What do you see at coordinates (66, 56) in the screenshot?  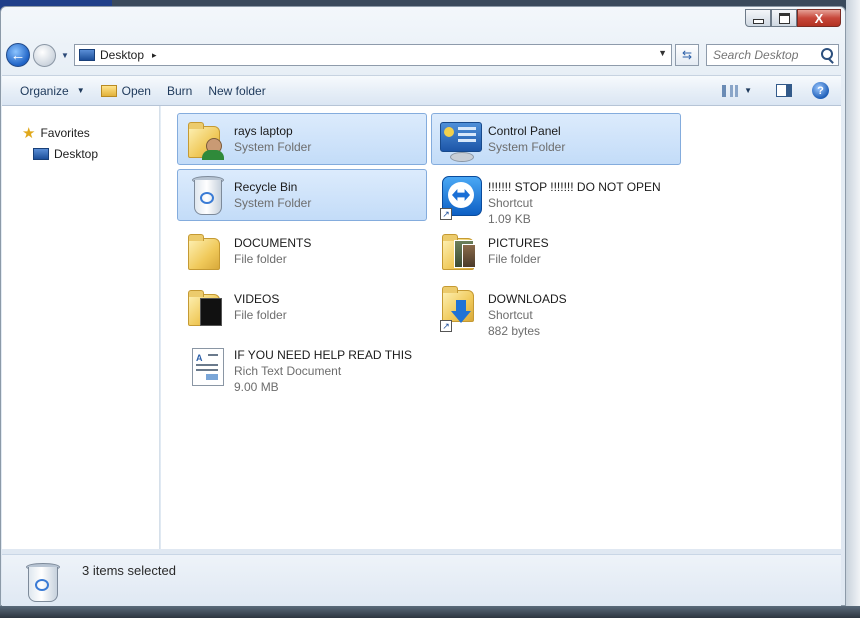 I see `recent-pages-dropdown: ▼` at bounding box center [66, 56].